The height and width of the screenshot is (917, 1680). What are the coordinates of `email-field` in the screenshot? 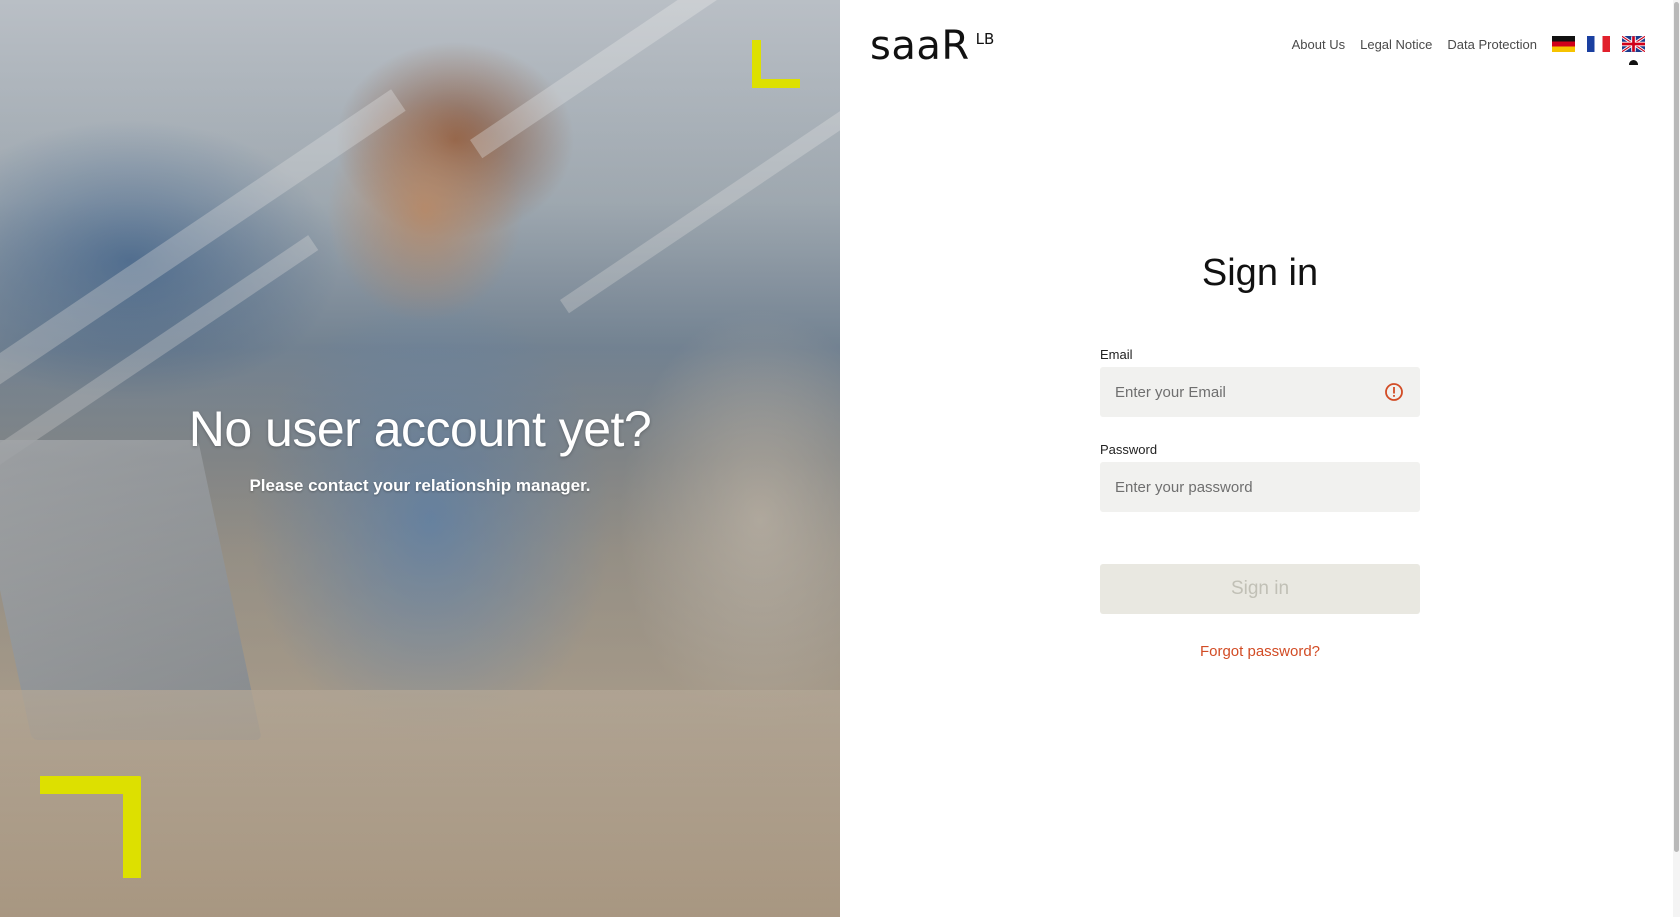 It's located at (1260, 392).